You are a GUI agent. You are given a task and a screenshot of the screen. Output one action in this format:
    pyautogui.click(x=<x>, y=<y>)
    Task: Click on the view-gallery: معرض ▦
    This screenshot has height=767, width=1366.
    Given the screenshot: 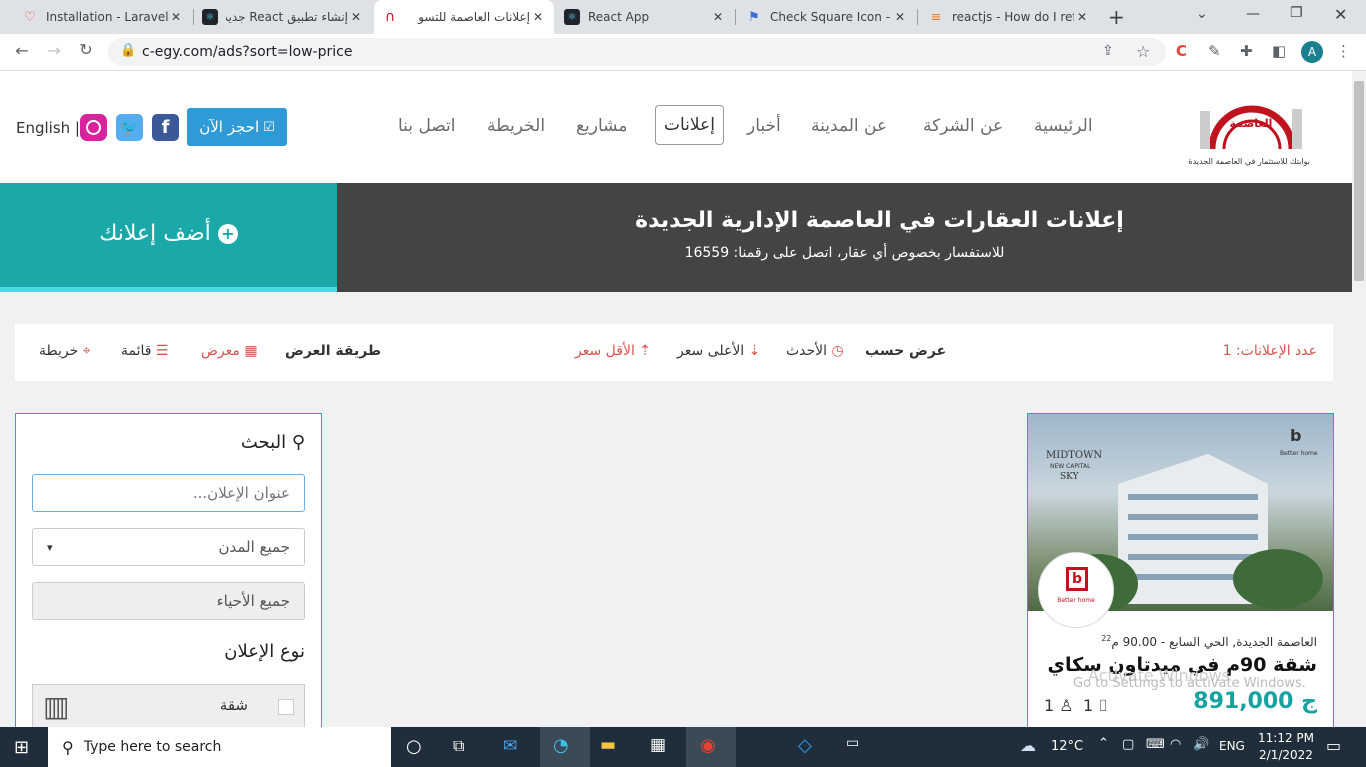 What is the action you would take?
    pyautogui.click(x=229, y=351)
    